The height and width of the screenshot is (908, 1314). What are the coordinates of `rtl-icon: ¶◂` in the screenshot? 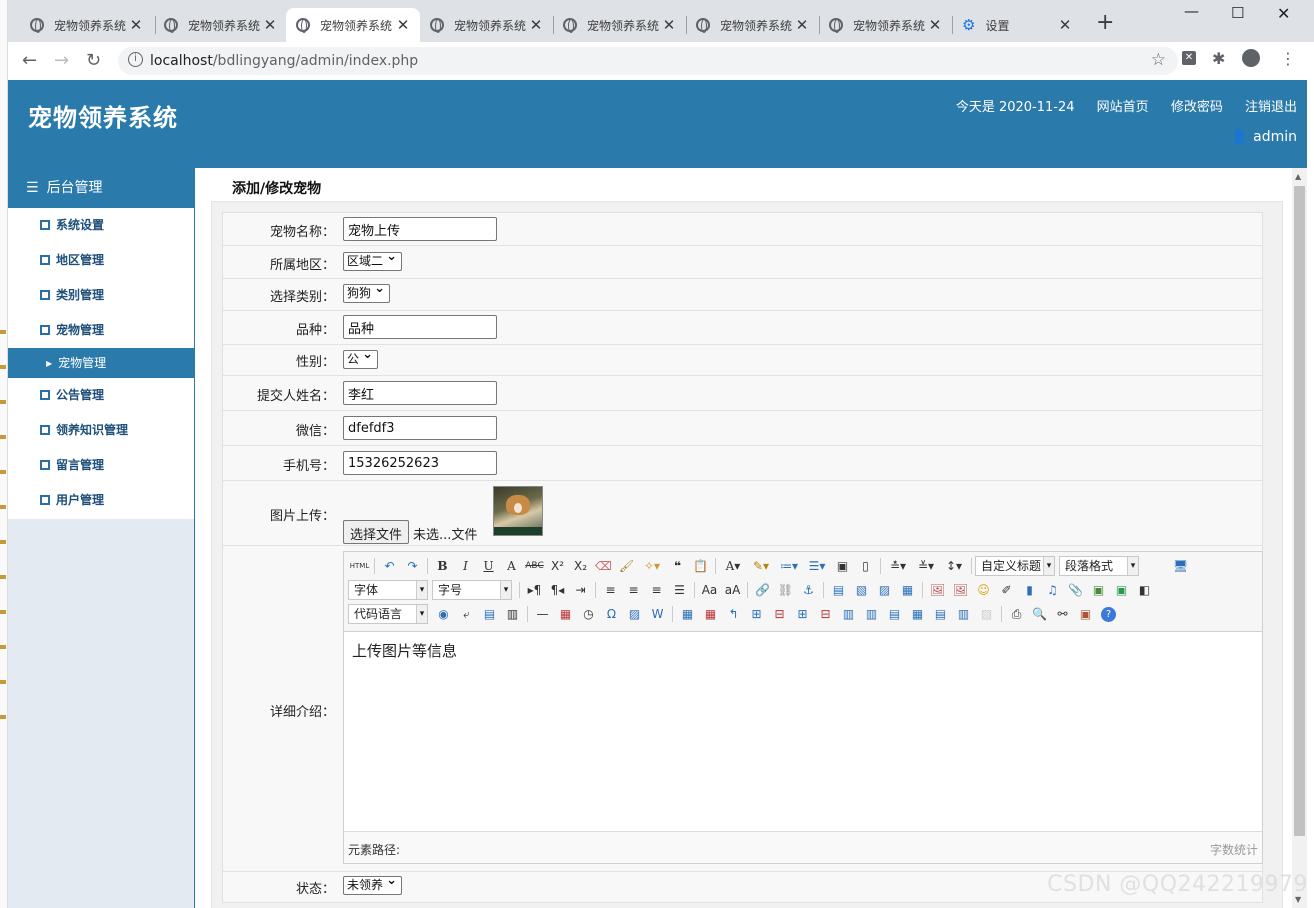 It's located at (557, 590).